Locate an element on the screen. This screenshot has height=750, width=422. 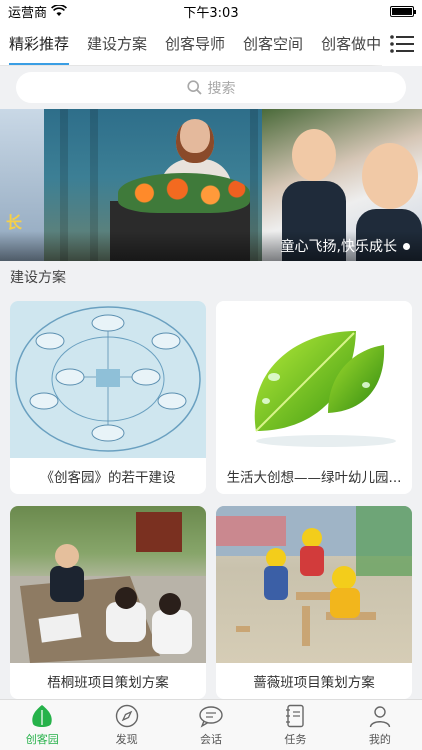
card-title: 梧桐班项目策划方案 is located at coordinates (108, 683).